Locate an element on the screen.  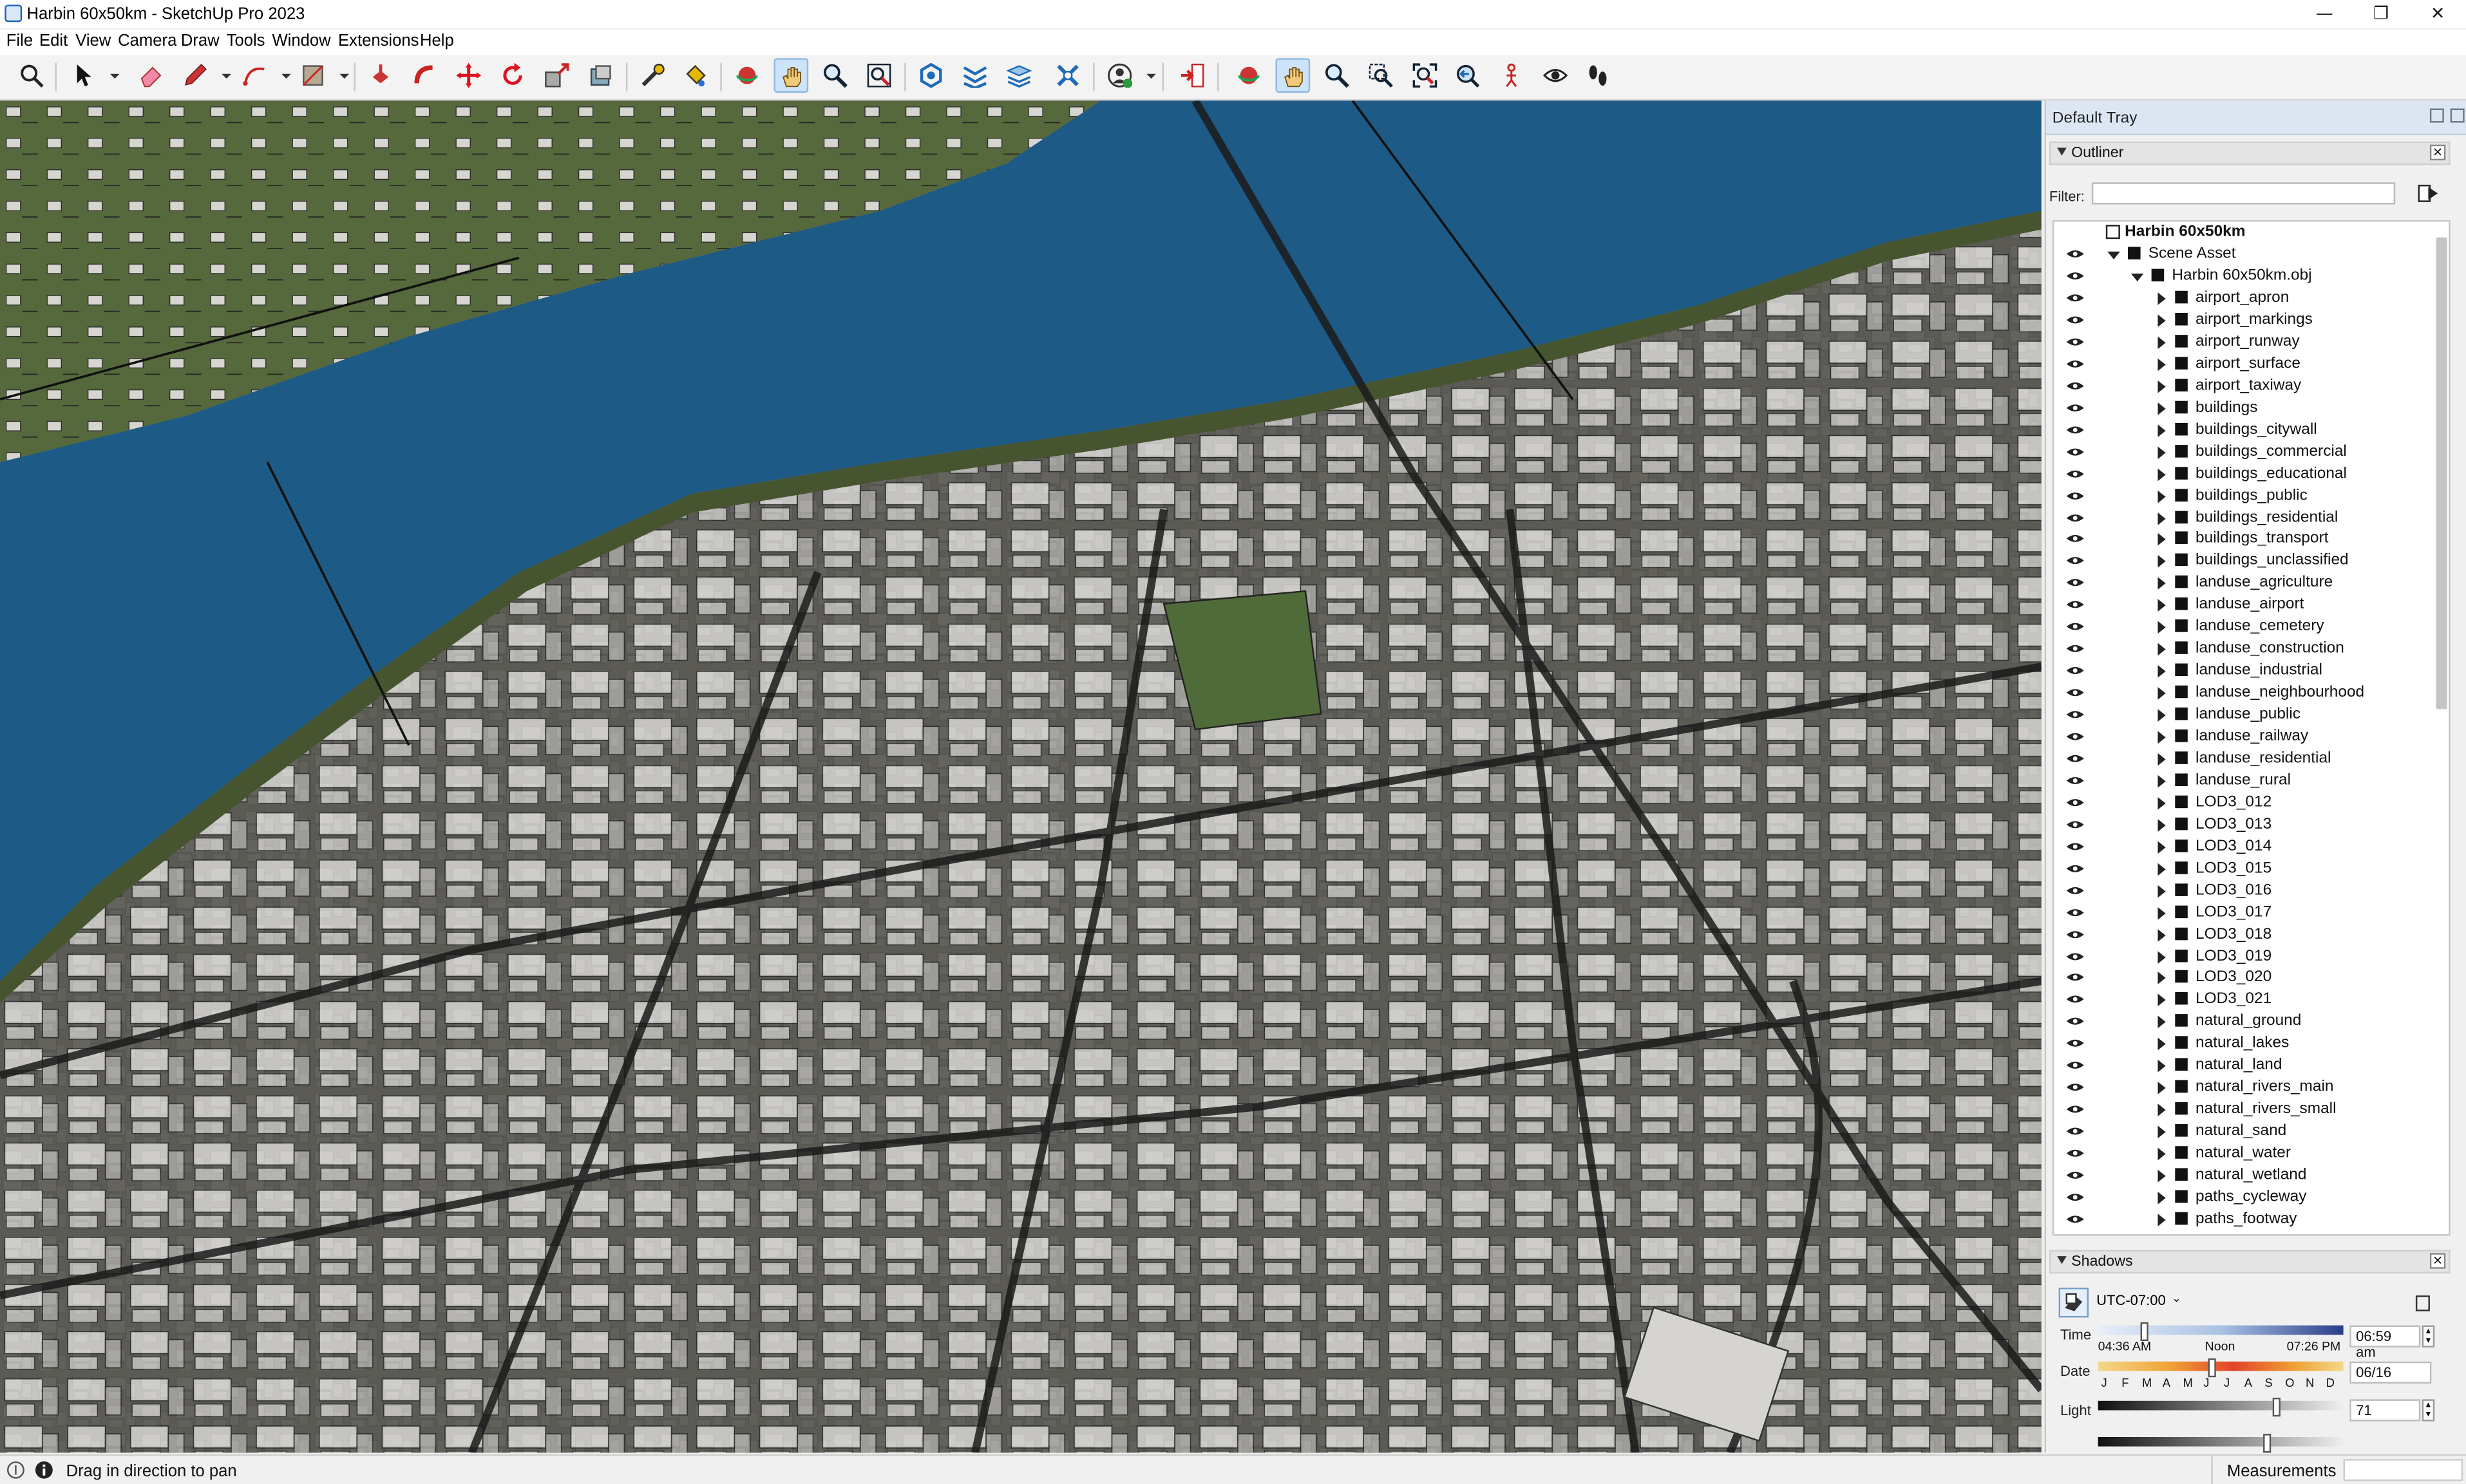
light-slider is located at coordinates (2221, 1407).